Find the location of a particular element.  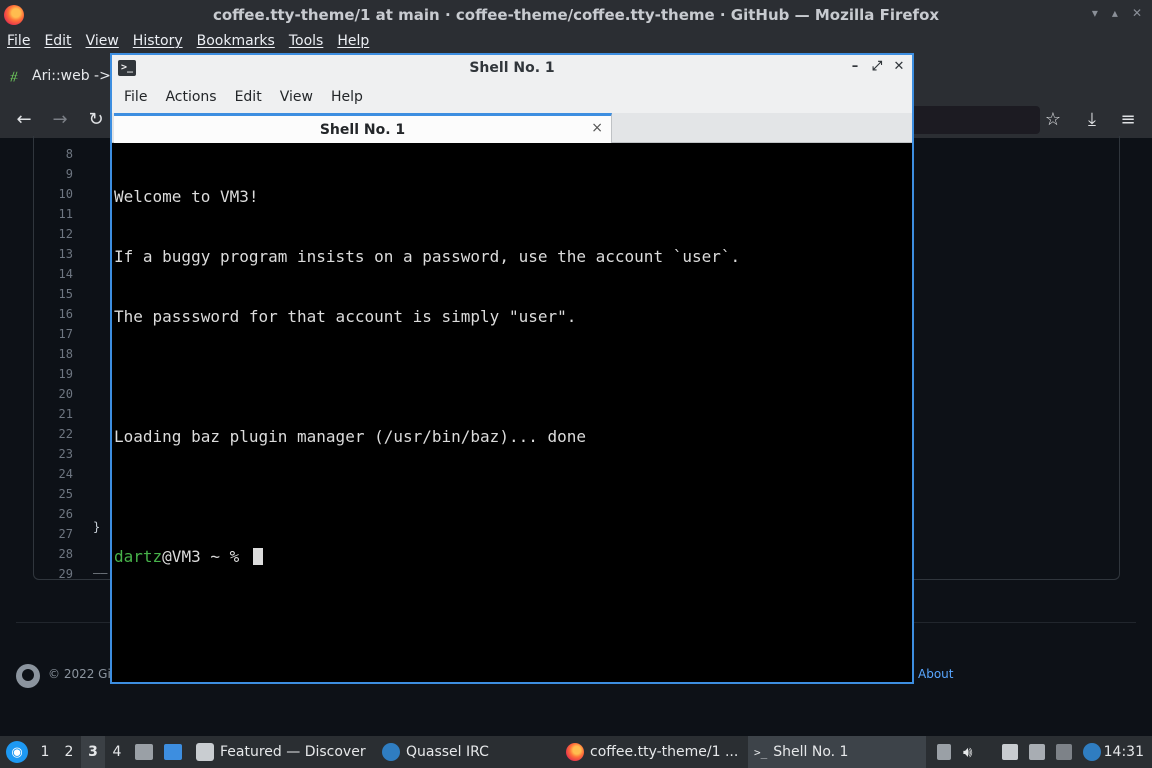

minimize-icon: ▾ is located at coordinates (1095, 13).